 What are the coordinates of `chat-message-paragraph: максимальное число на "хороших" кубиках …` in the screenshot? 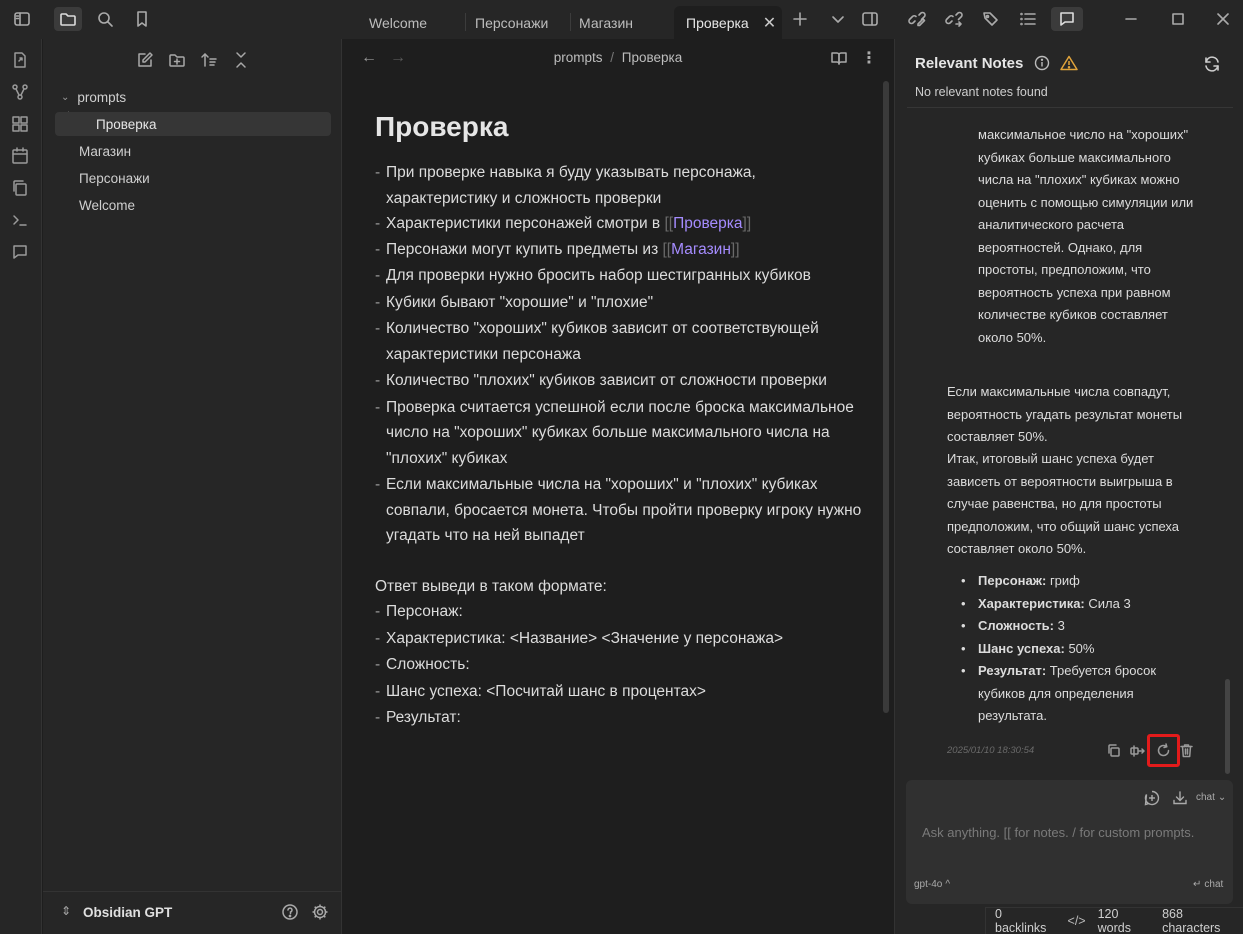 It's located at (1086, 236).